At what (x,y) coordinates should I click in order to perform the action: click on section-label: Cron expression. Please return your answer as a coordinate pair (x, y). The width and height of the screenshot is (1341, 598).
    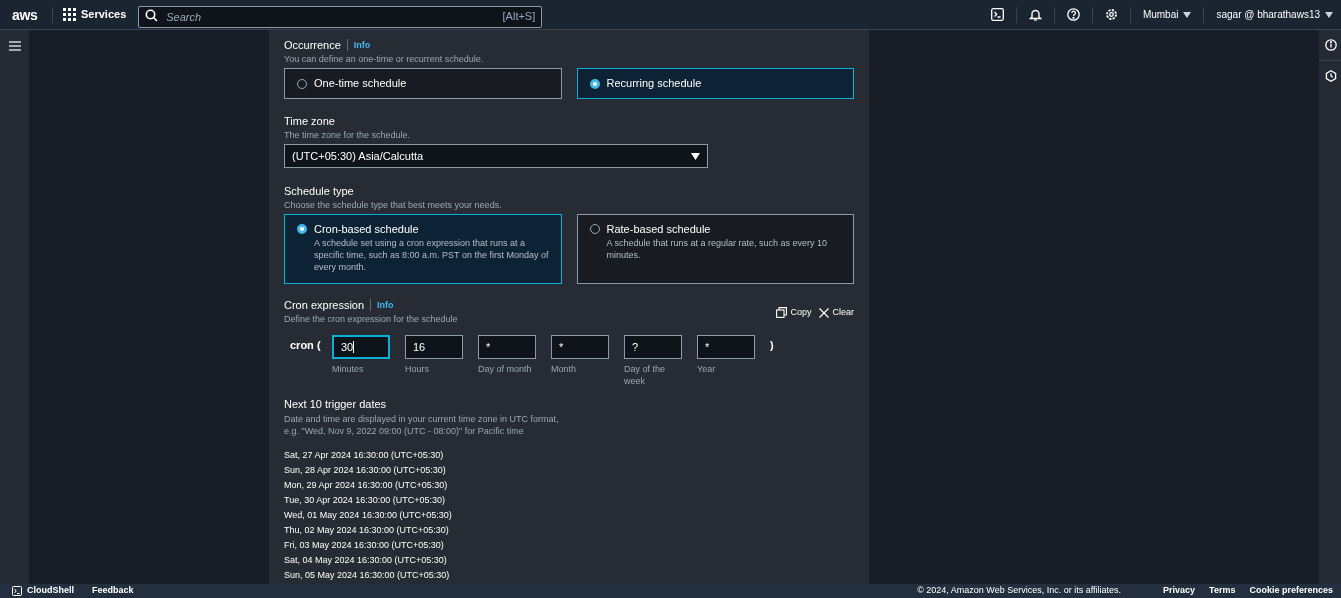
    Looking at the image, I should click on (324, 305).